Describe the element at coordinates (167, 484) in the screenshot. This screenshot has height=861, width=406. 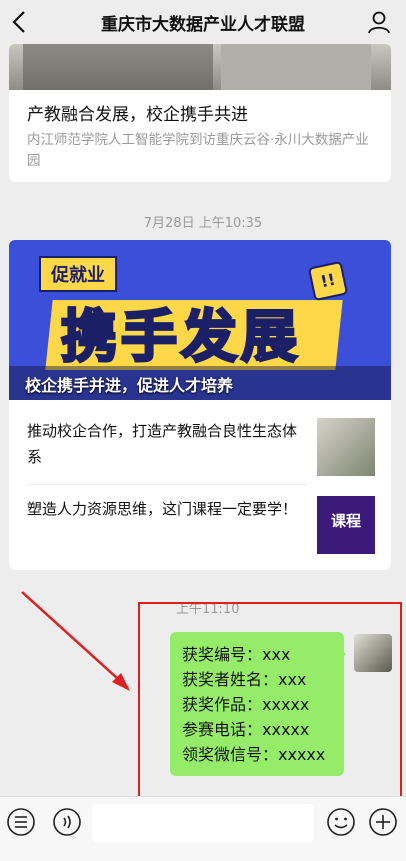
I see `divider` at that location.